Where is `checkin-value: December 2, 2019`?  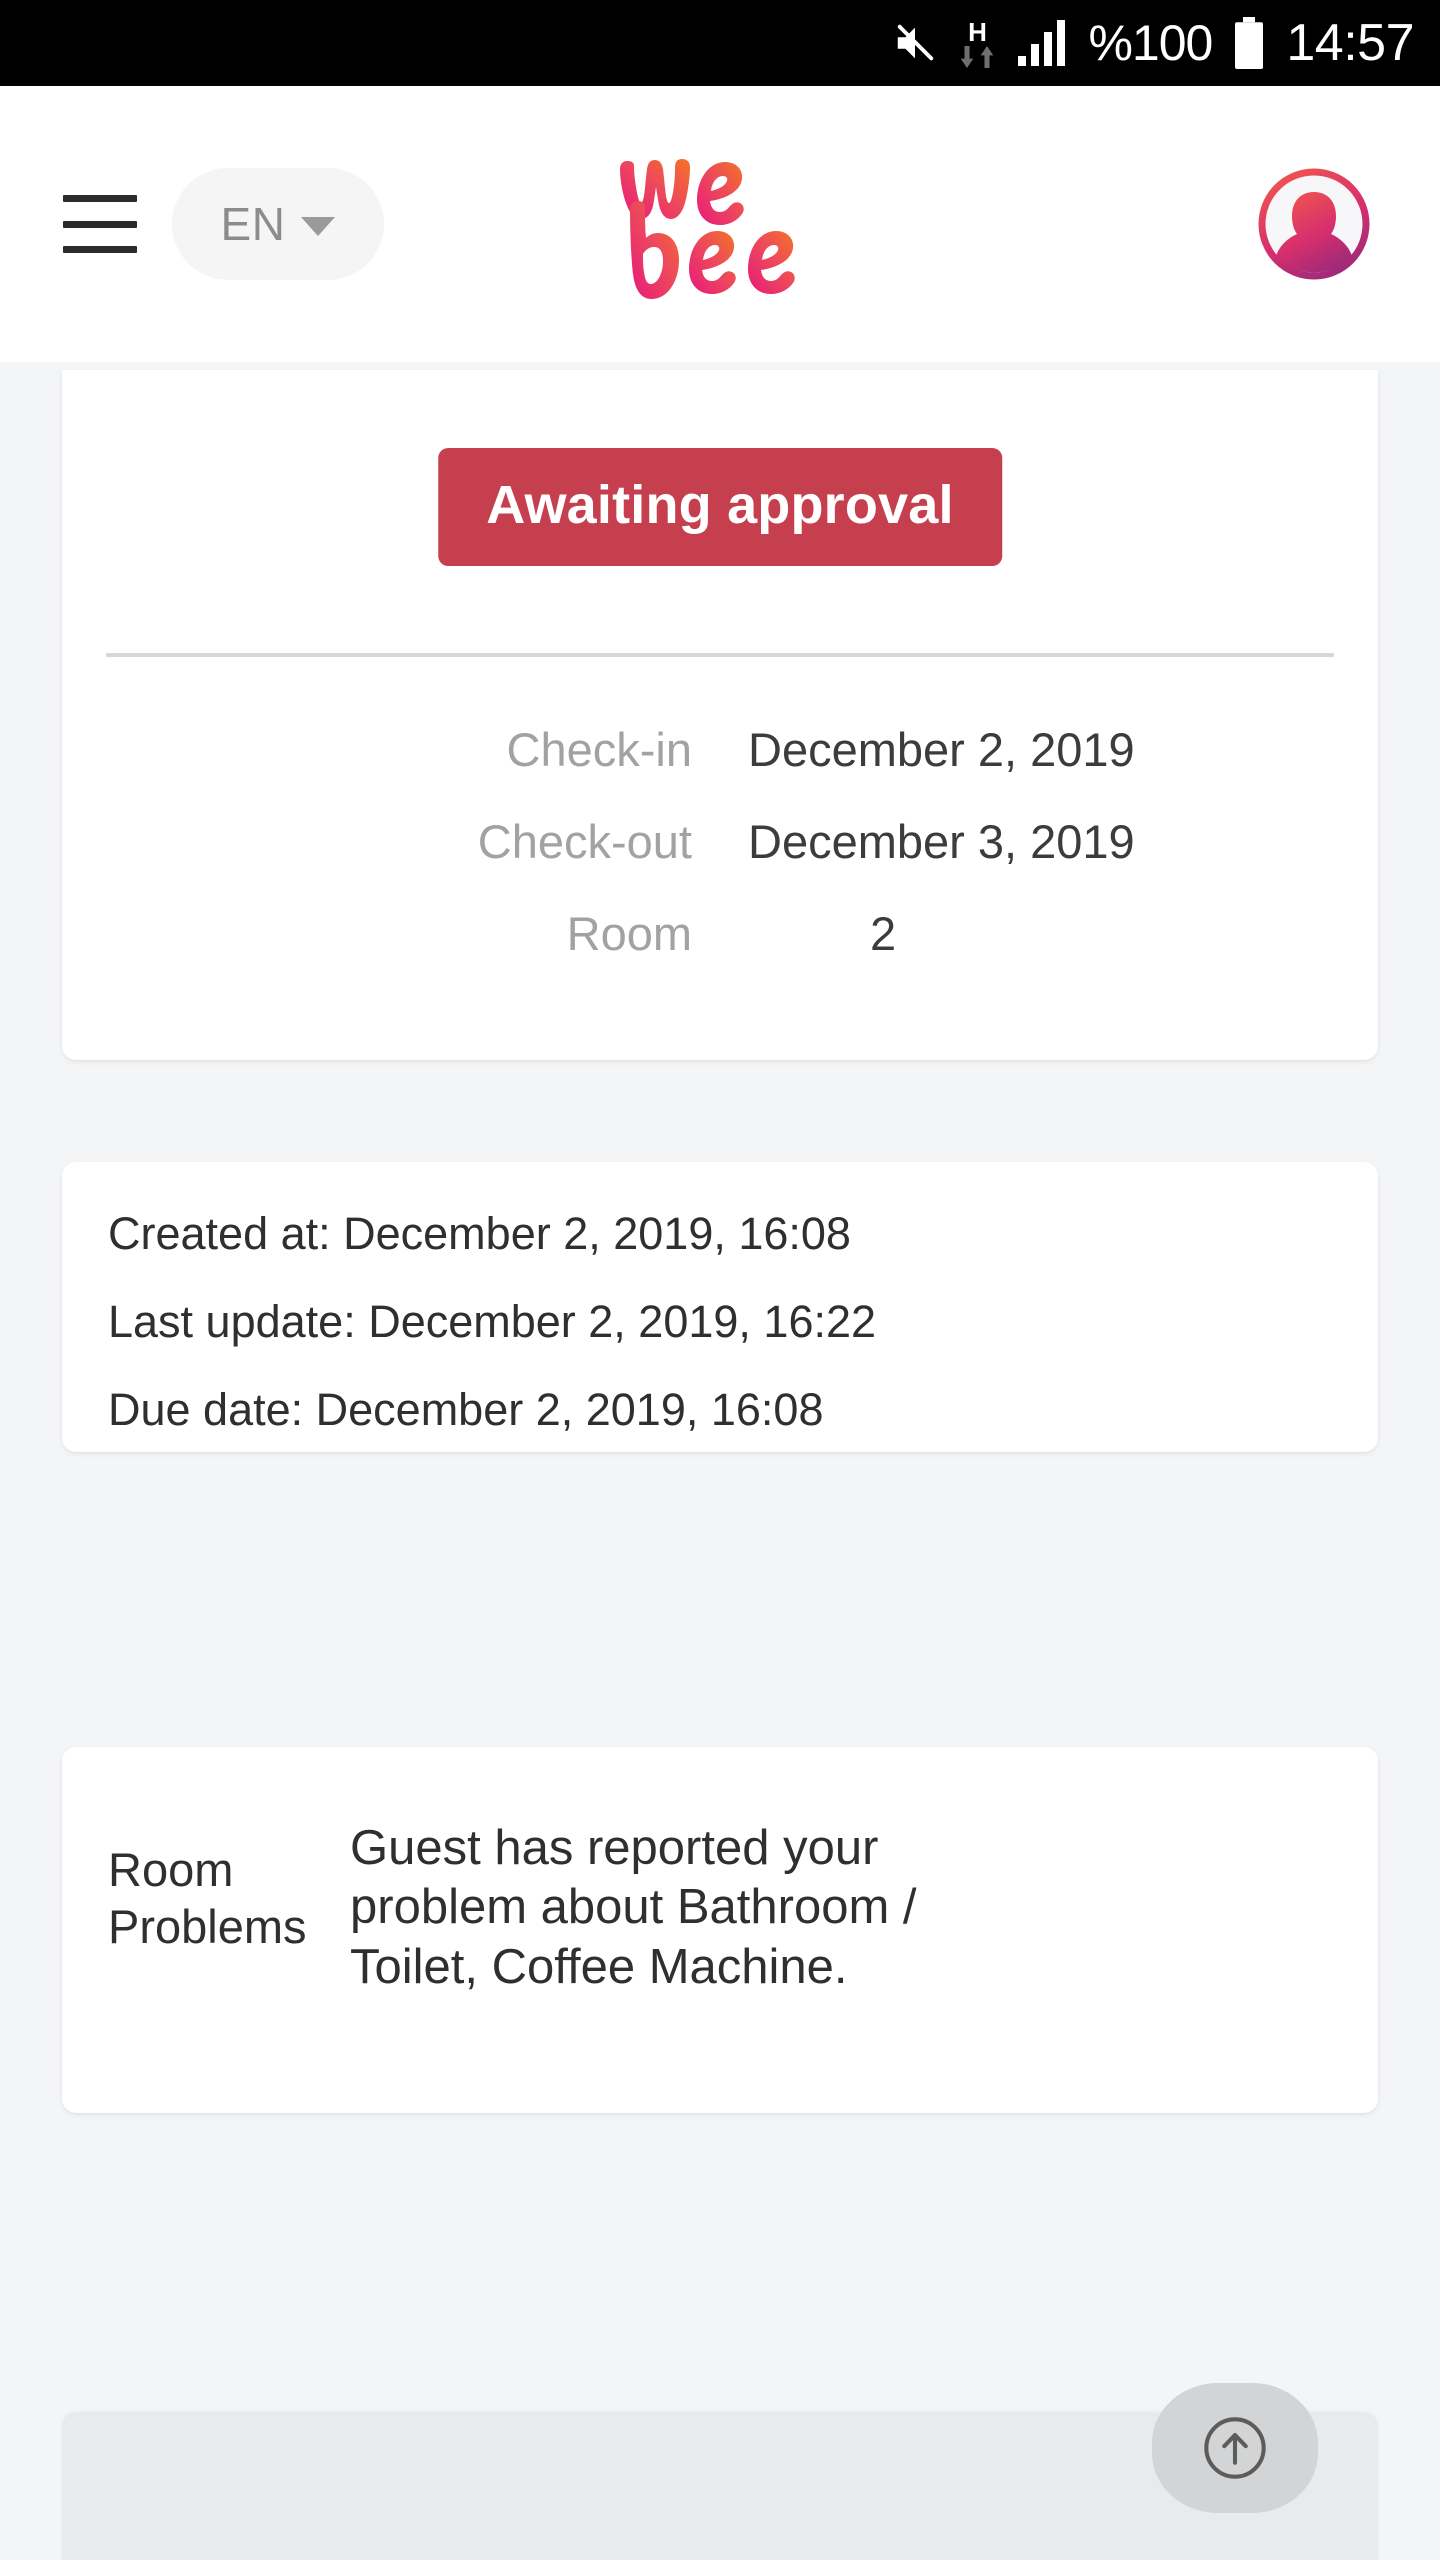
checkin-value: December 2, 2019 is located at coordinates (941, 749).